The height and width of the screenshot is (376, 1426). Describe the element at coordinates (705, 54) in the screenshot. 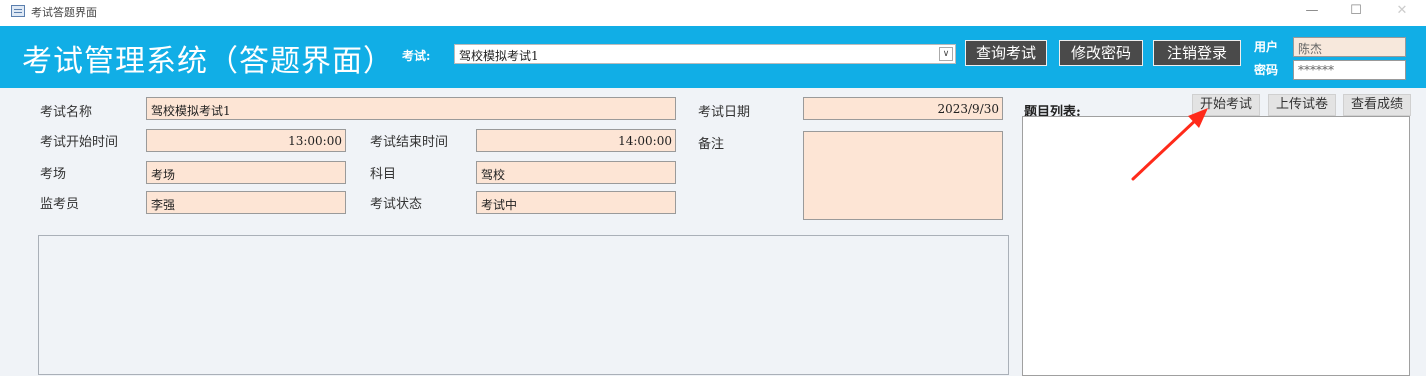

I see `exam-select: 驾校模拟考试1 ∨` at that location.